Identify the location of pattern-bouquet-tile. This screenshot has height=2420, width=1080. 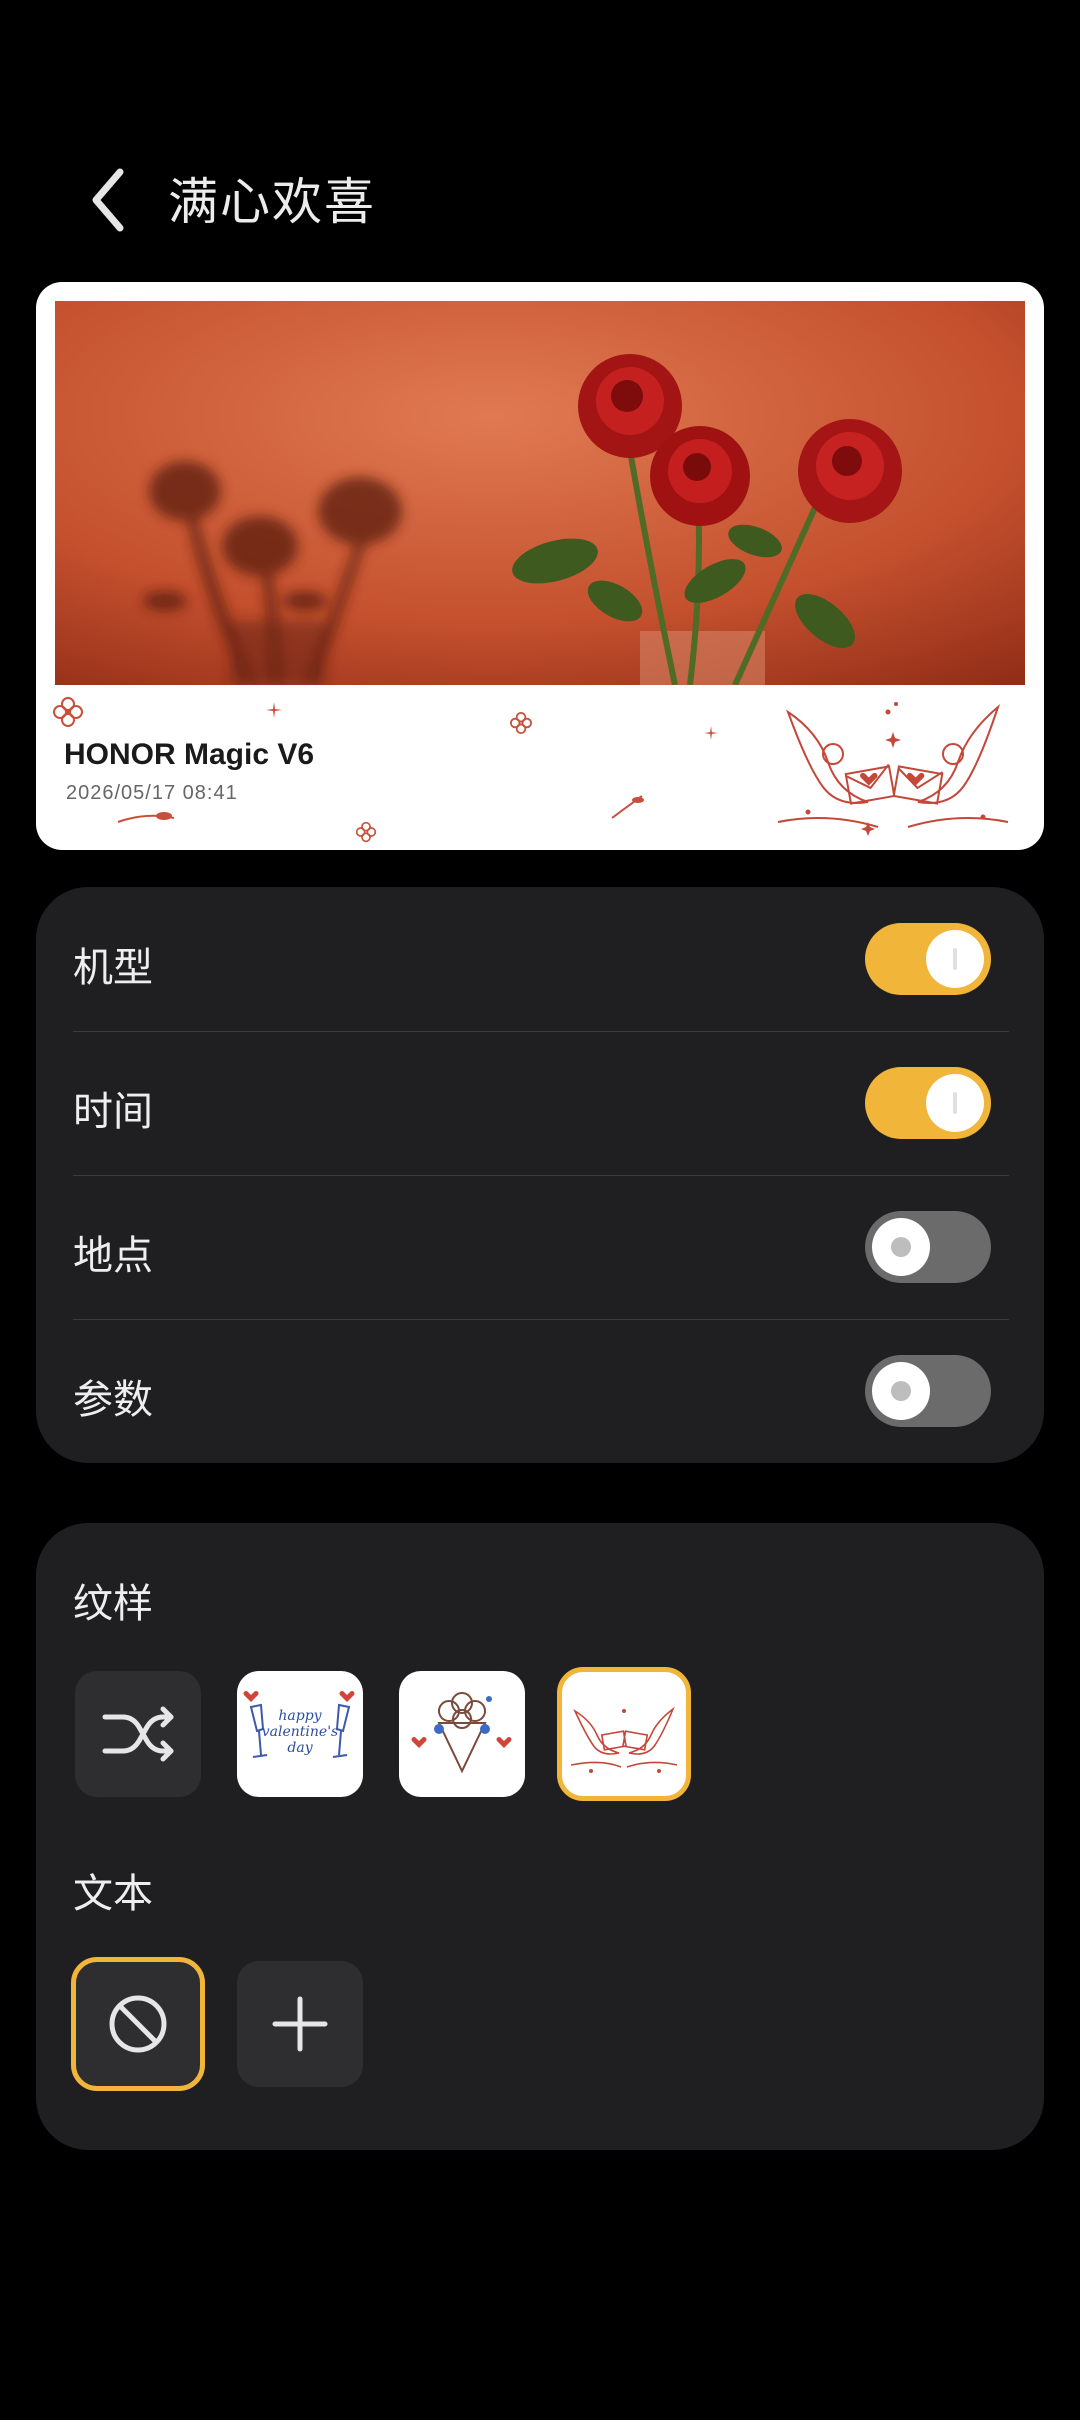
(462, 1734).